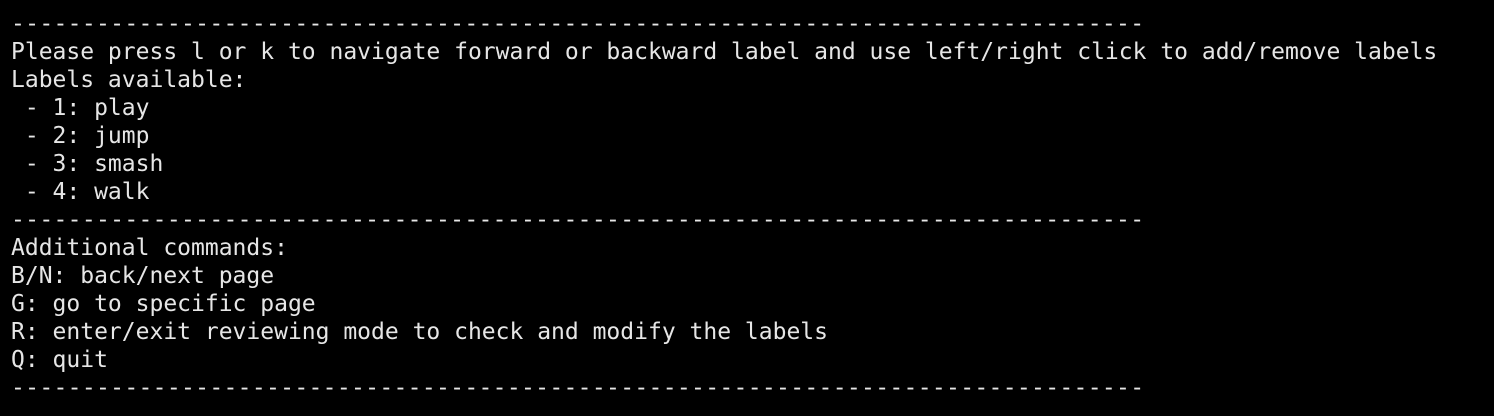 This screenshot has width=1494, height=416. What do you see at coordinates (59, 360) in the screenshot?
I see `command-quit: Q: quit` at bounding box center [59, 360].